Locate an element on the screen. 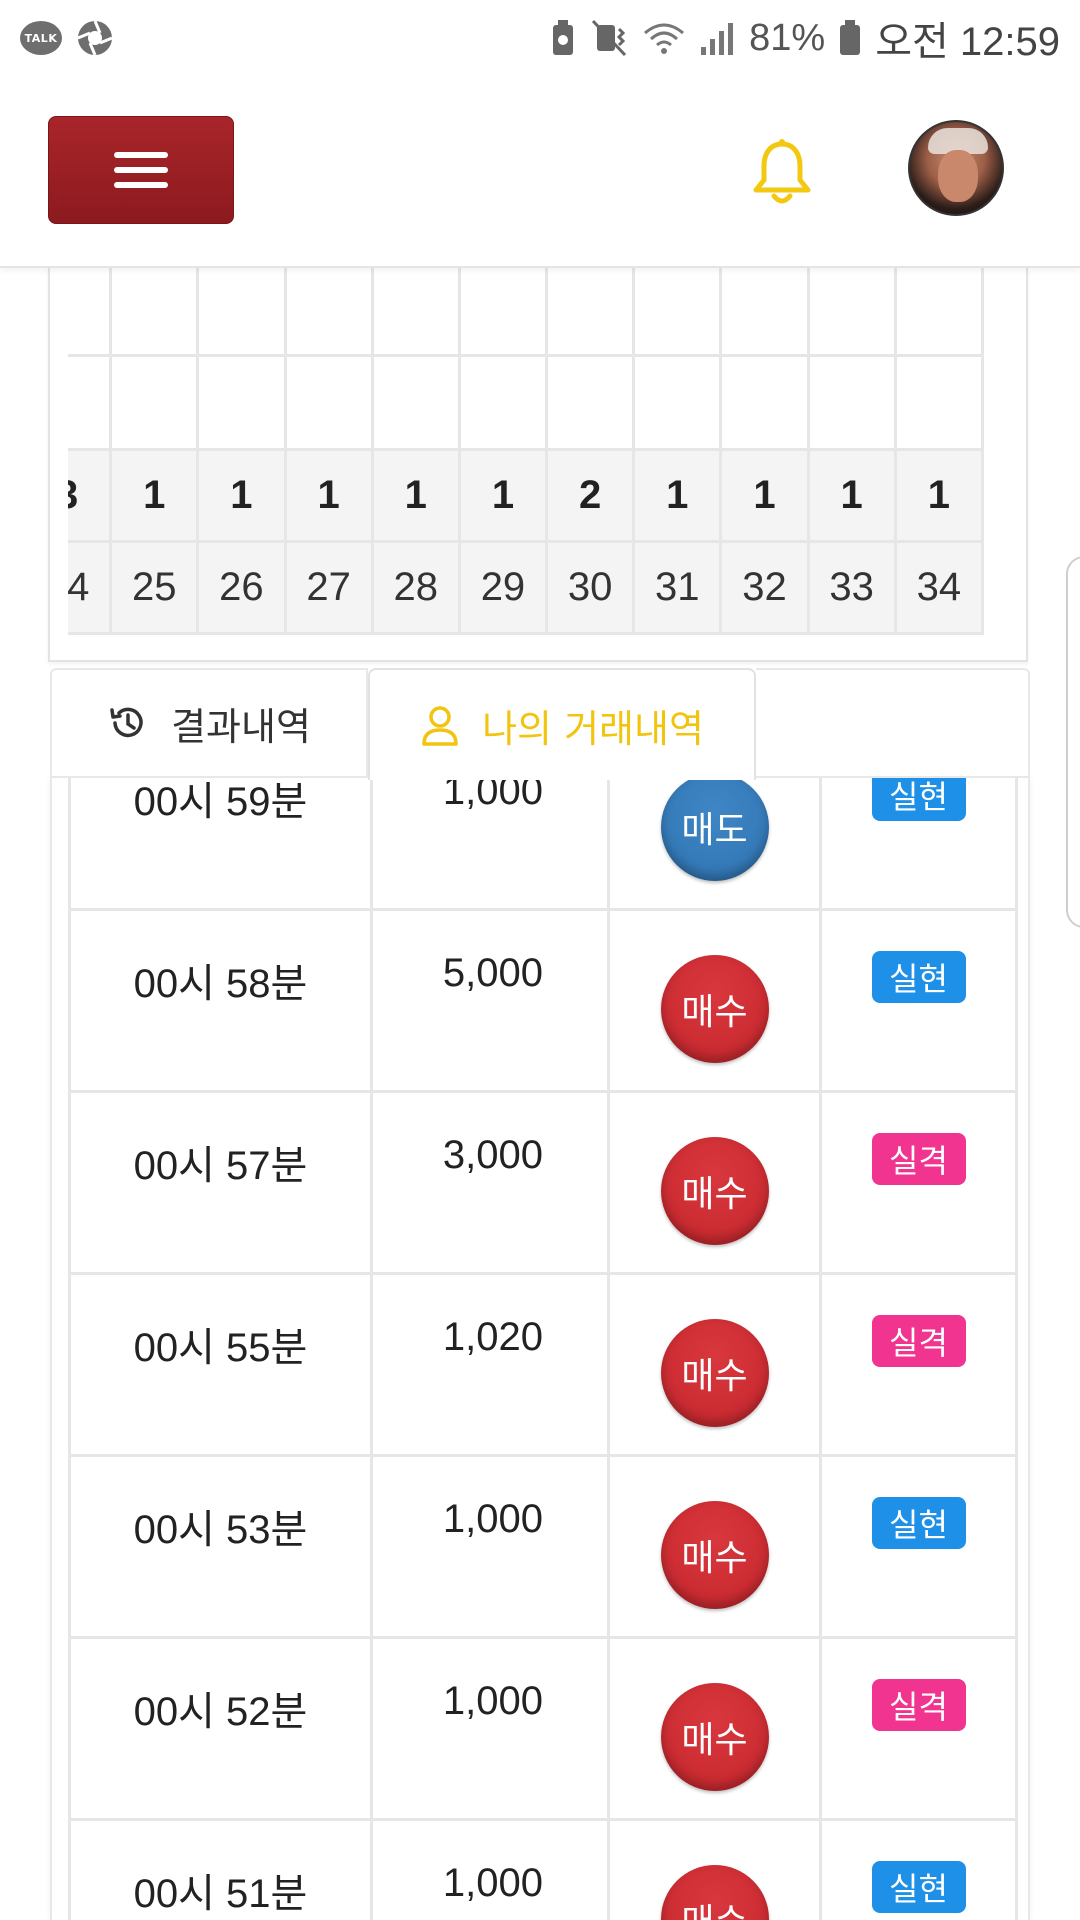 This screenshot has width=1080, height=1920. table-row: 00시 59분 1,000 매도 실현 is located at coordinates (543, 844).